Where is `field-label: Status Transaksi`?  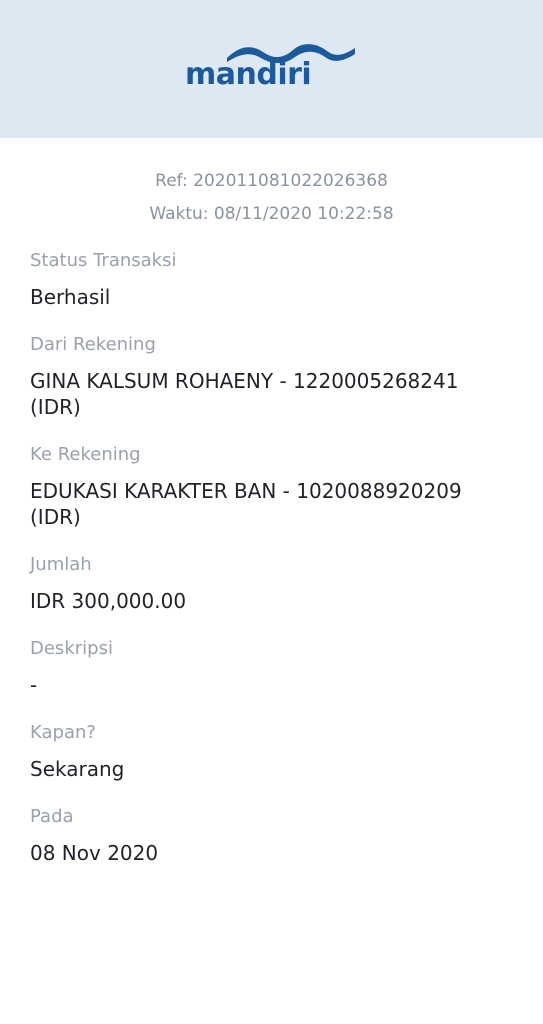
field-label: Status Transaksi is located at coordinates (103, 260).